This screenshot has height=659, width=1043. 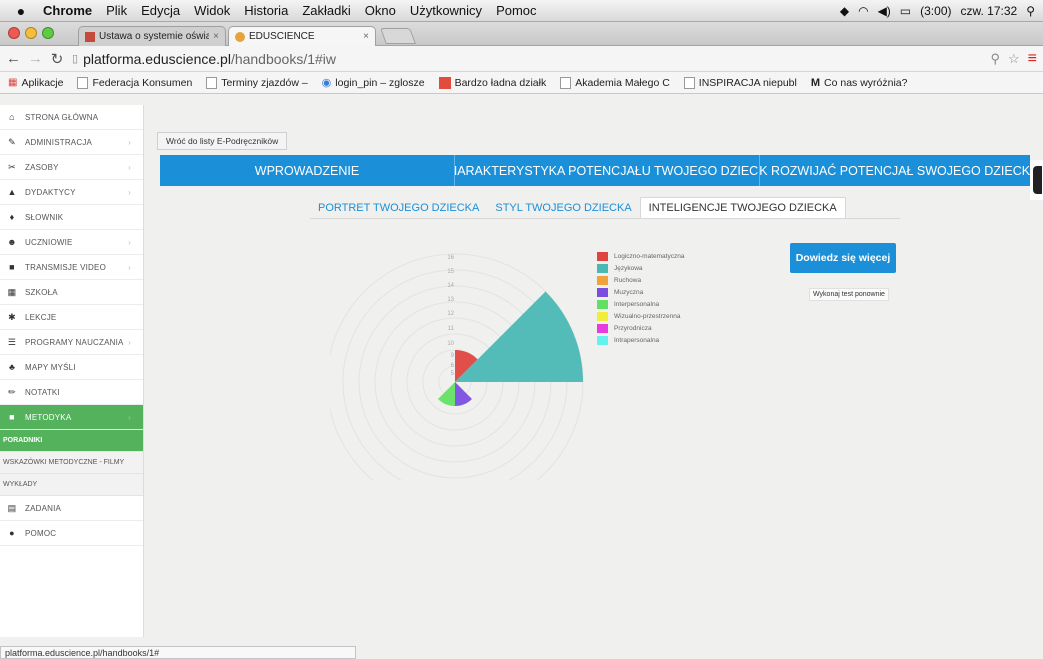 I want to click on sidebar-item: ▲ DYDAKTYCY ›, so click(x=71, y=192).